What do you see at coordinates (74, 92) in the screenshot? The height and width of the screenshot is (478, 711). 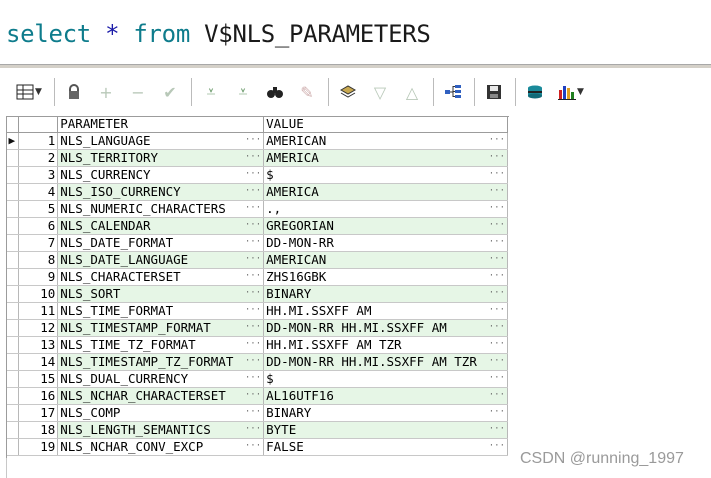 I see `lock-icon` at bounding box center [74, 92].